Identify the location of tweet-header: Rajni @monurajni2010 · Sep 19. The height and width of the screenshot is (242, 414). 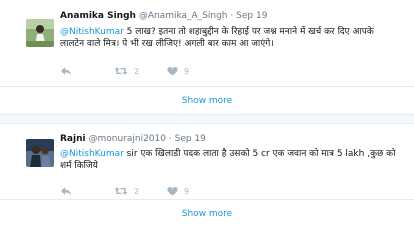
(133, 139).